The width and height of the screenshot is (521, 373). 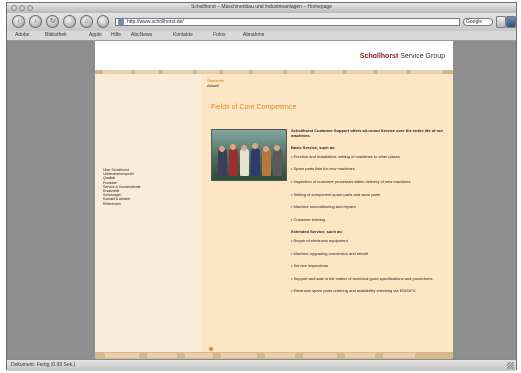 I want to click on bookmark-item: Fotos, so click(x=219, y=35).